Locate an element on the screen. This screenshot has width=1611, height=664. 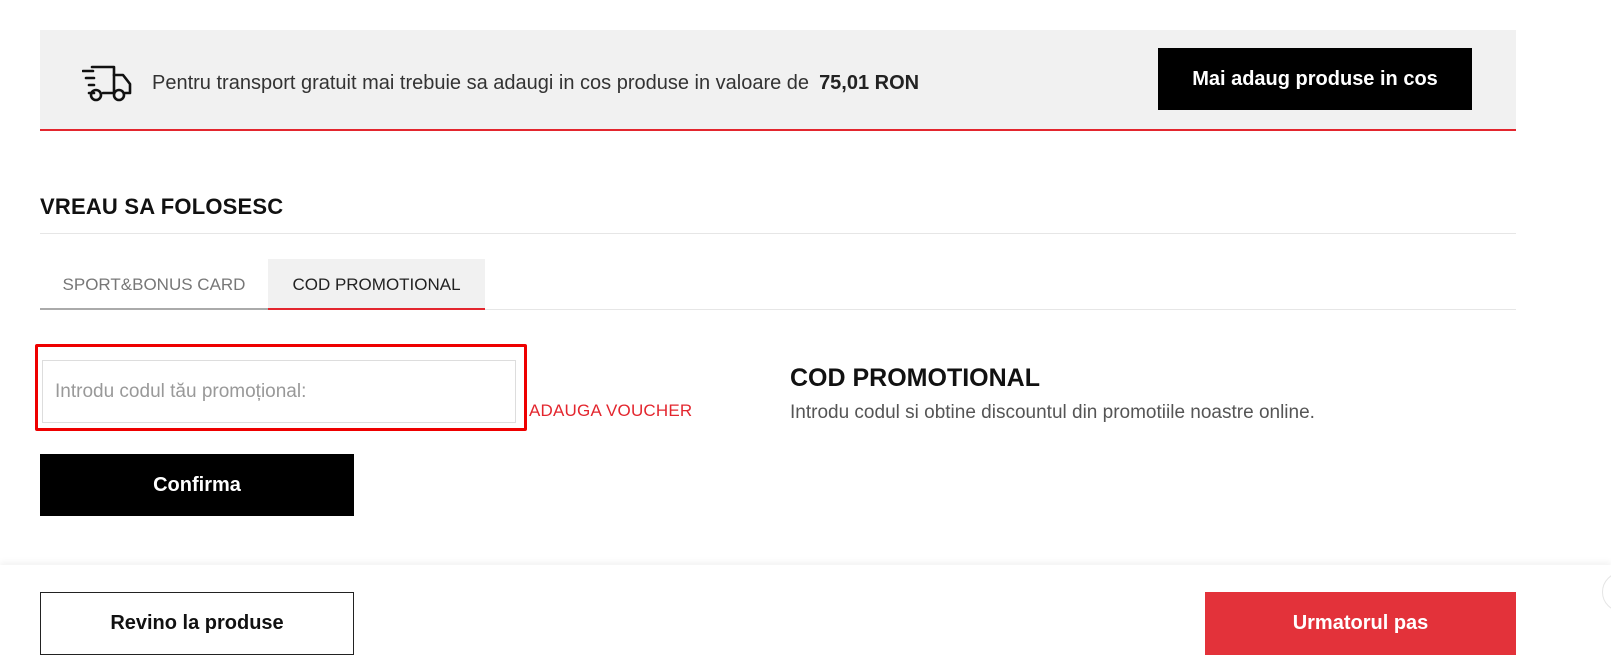
divider is located at coordinates (778, 233).